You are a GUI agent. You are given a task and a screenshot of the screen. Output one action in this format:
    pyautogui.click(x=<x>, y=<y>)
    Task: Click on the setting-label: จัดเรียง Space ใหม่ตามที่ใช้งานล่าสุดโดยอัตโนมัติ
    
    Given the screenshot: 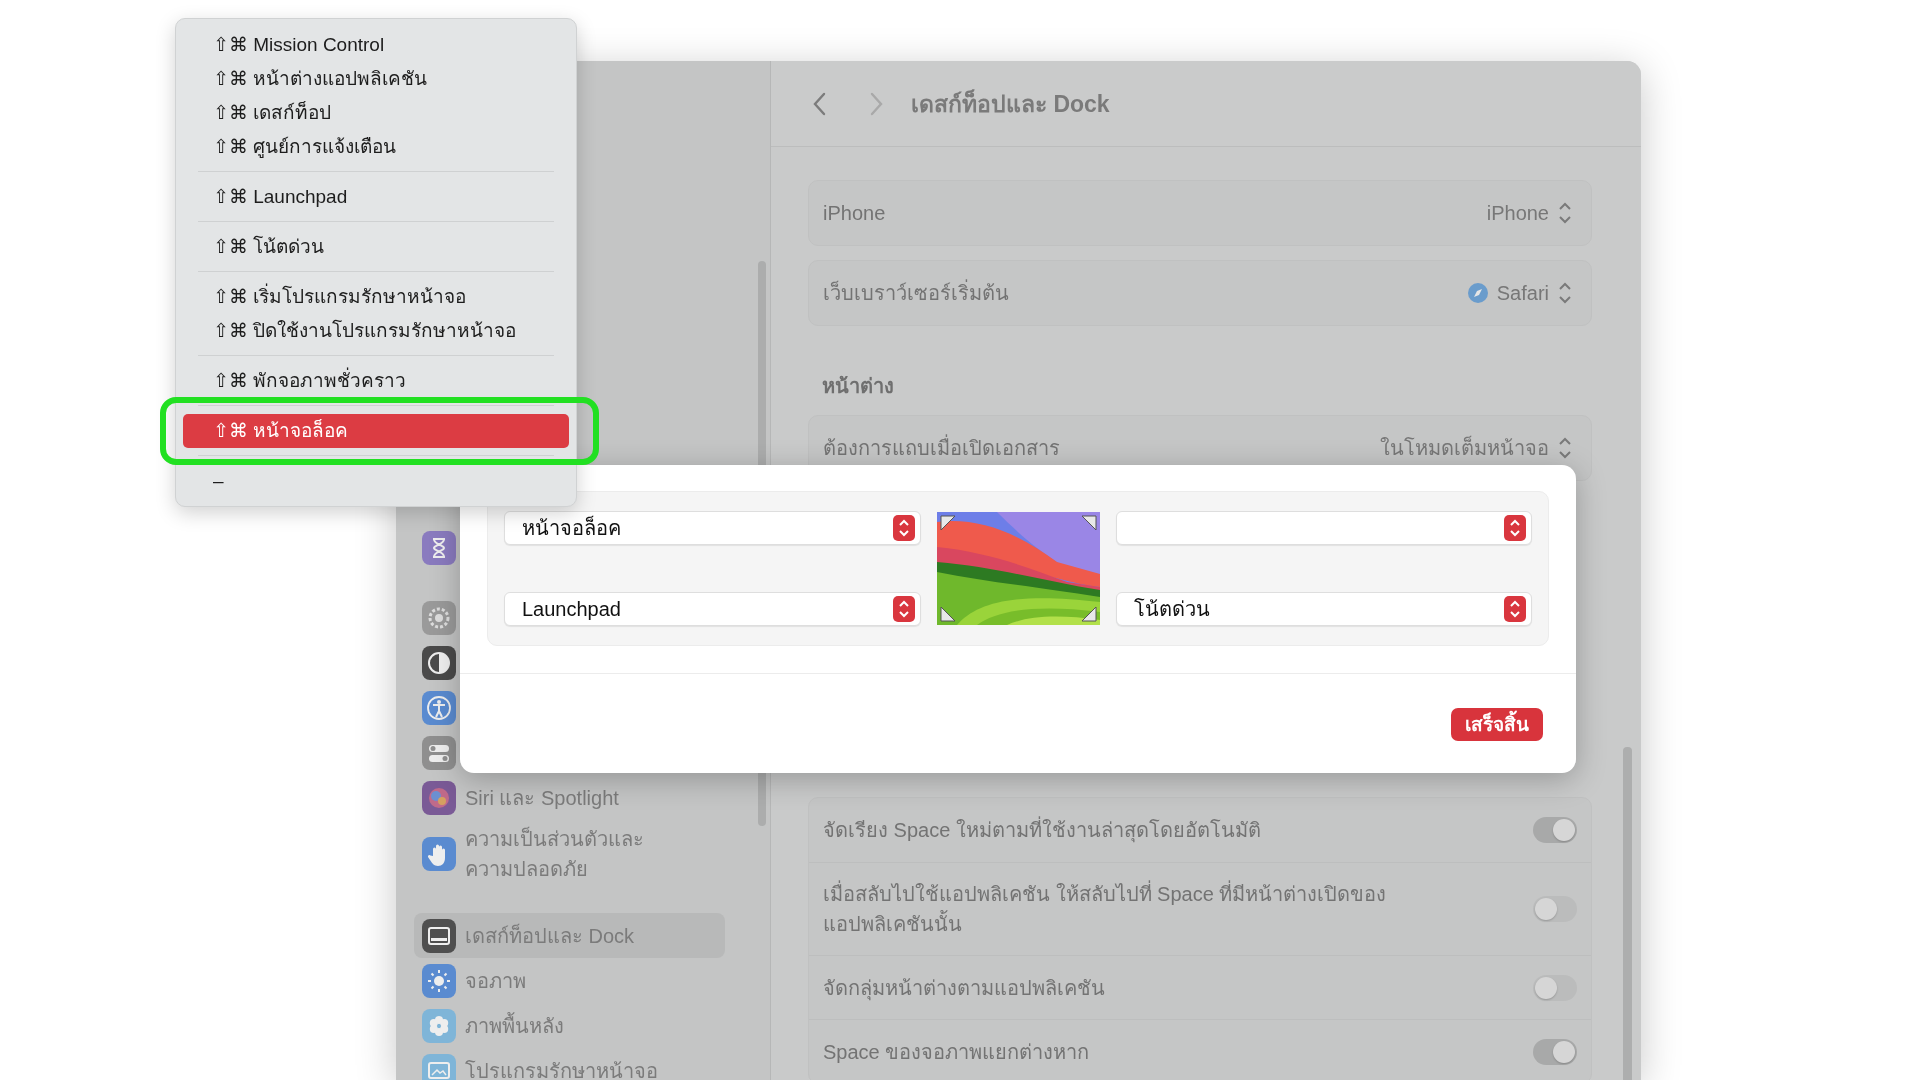 What is the action you would take?
    pyautogui.click(x=1042, y=830)
    